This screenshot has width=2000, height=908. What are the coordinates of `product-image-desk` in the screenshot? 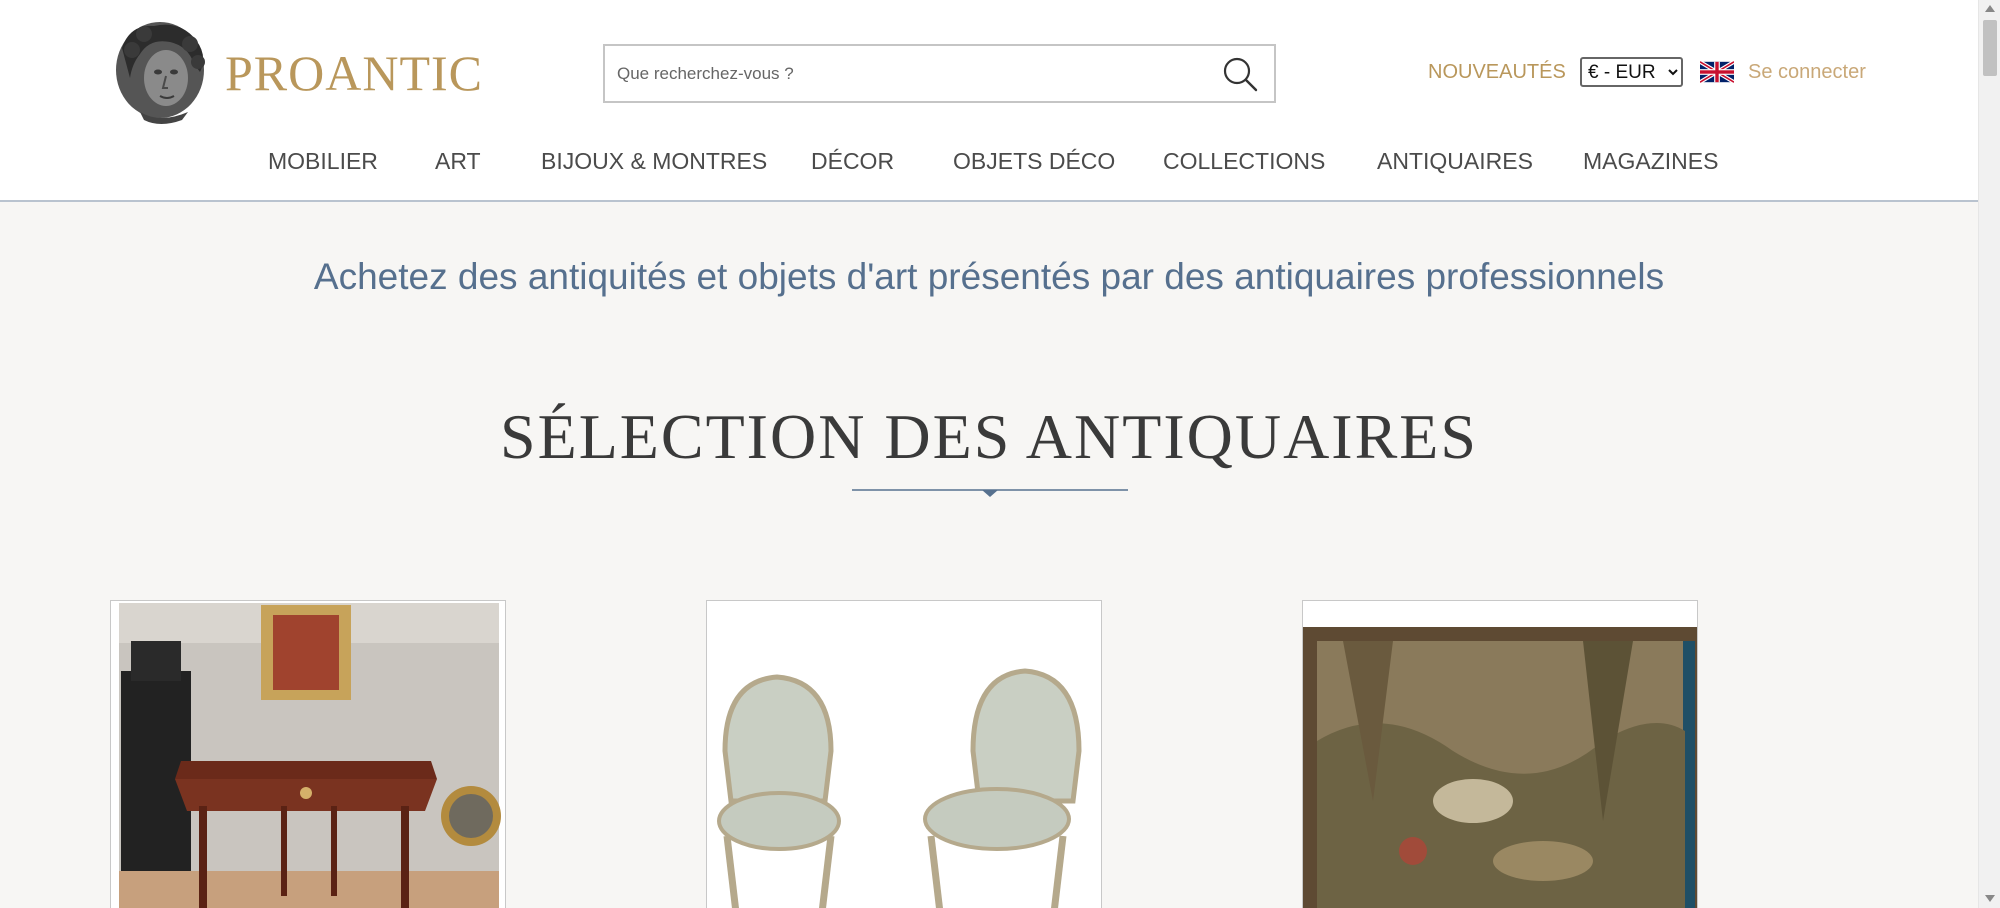 It's located at (308, 754).